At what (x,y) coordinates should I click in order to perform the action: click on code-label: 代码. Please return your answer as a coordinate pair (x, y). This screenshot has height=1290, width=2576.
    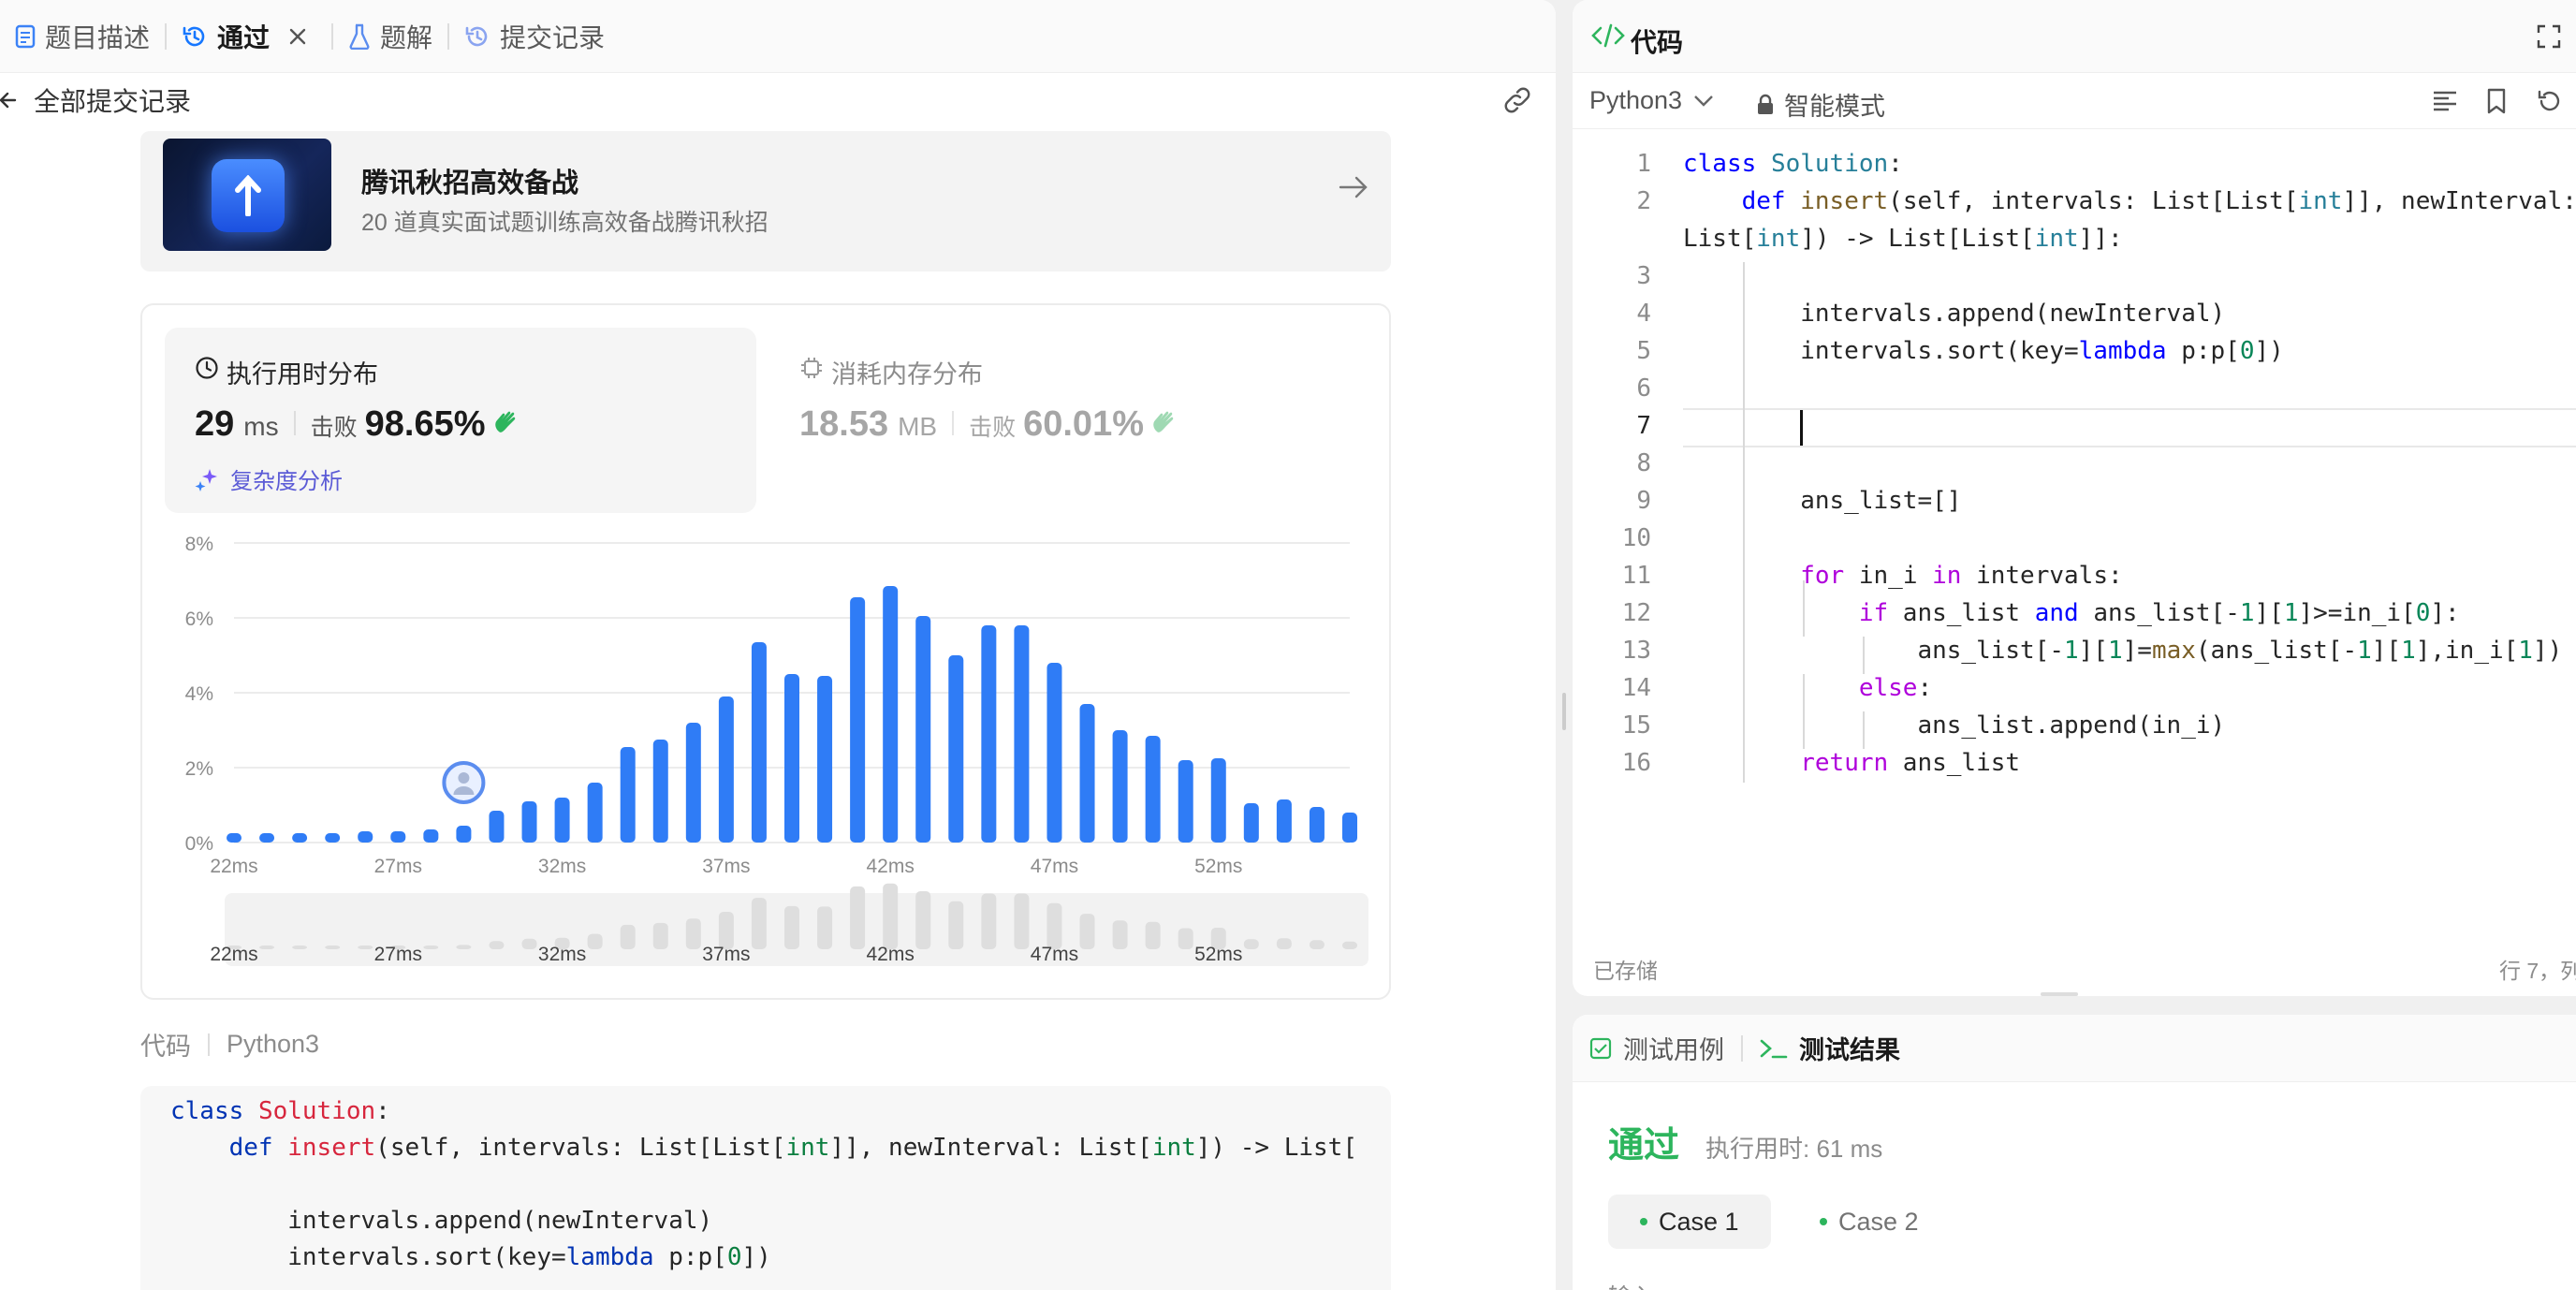
    Looking at the image, I should click on (165, 1047).